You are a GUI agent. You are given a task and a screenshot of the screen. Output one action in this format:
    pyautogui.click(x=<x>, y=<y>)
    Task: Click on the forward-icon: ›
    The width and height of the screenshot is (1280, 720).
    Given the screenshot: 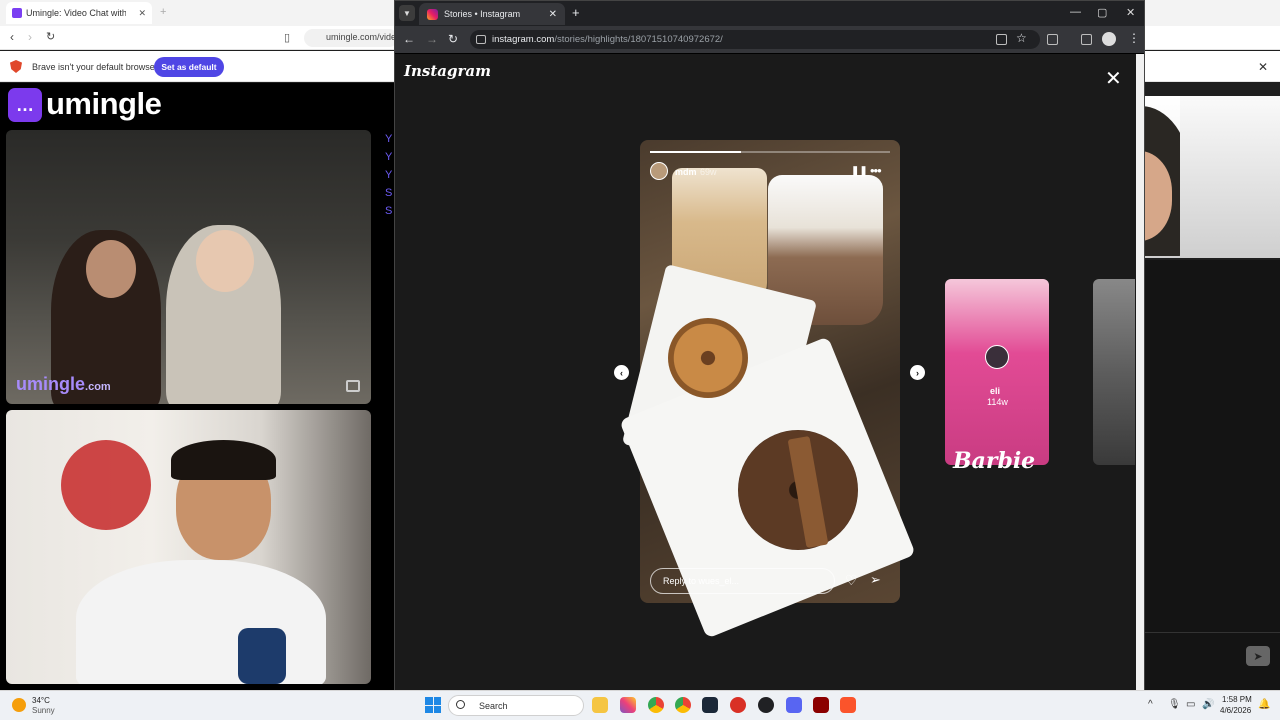 What is the action you would take?
    pyautogui.click(x=30, y=37)
    